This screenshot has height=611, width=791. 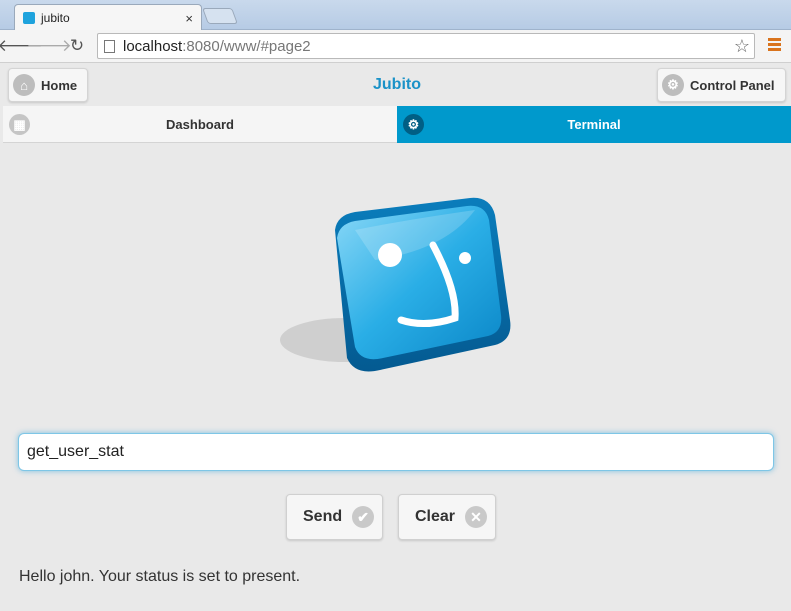 I want to click on url-host: localhost, so click(x=153, y=46).